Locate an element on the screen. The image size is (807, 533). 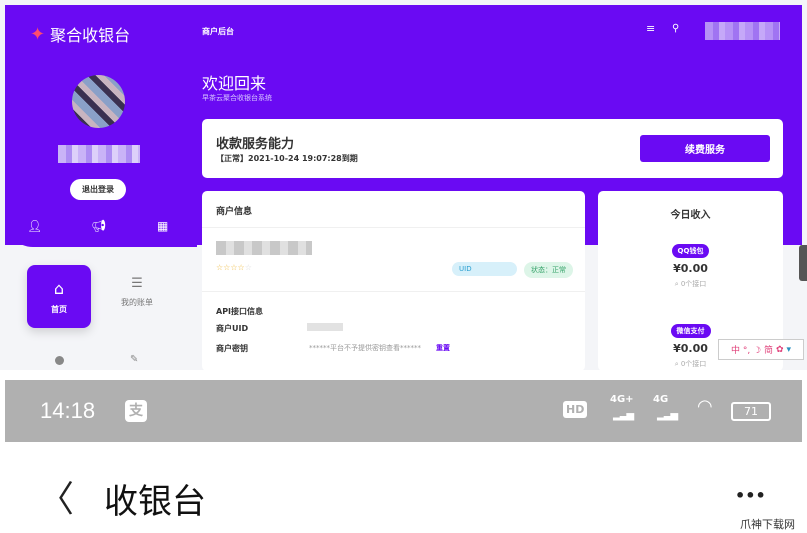
page-title: 收银台 is located at coordinates (155, 502).